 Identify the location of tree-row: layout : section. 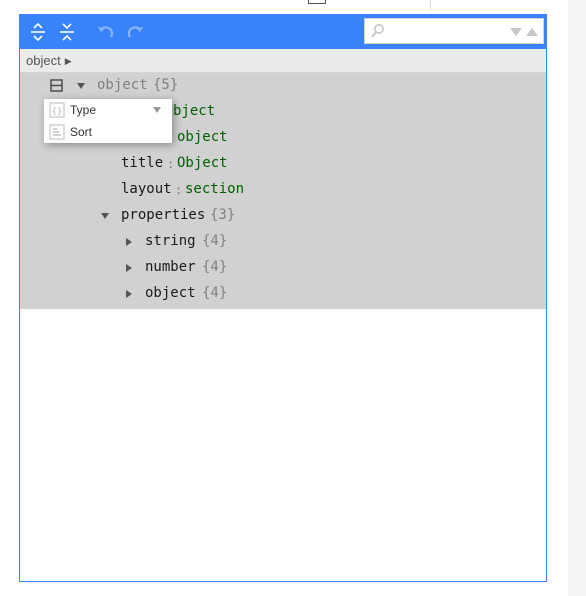
(283, 190).